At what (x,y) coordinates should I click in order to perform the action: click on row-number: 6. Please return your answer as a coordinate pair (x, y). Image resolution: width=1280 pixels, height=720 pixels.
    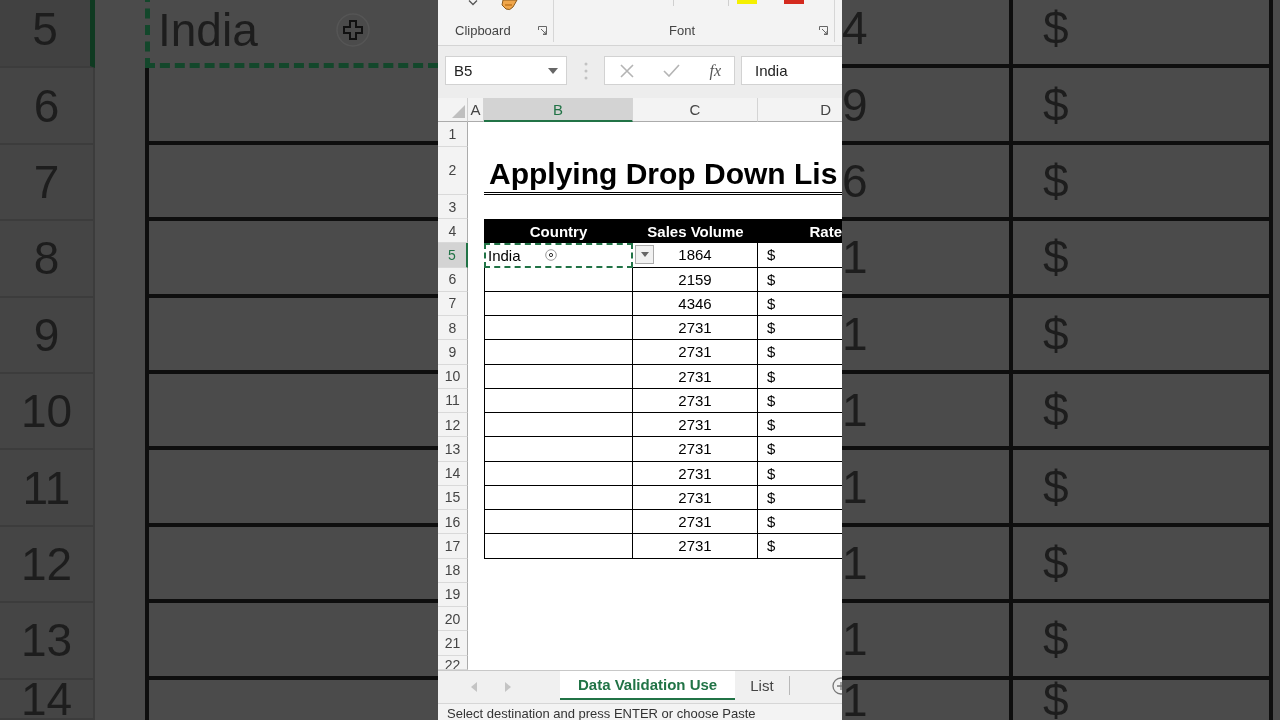
    Looking at the image, I should click on (453, 279).